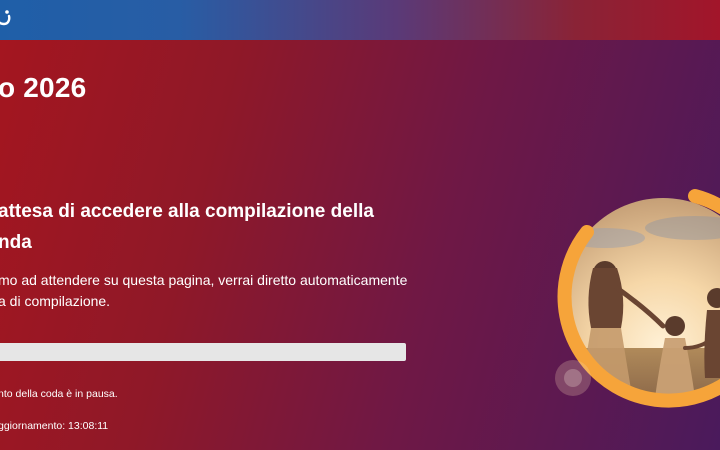 The image size is (720, 450). Describe the element at coordinates (6, 18) in the screenshot. I see `circular-smile-logo-icon` at that location.